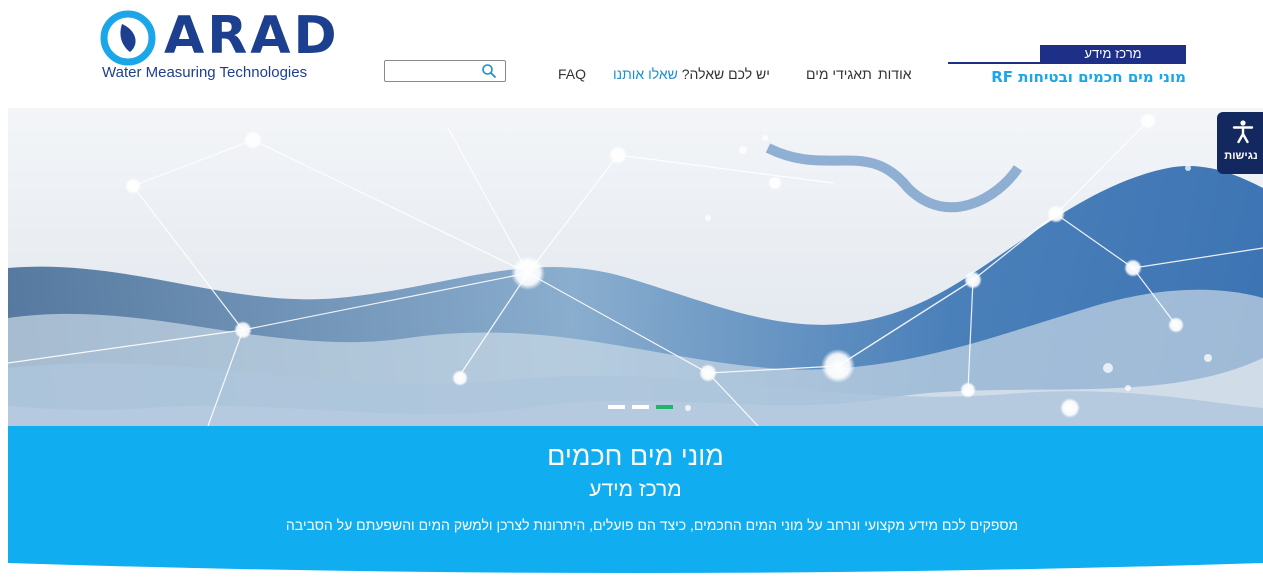 This screenshot has width=1263, height=577. What do you see at coordinates (1241, 156) in the screenshot?
I see `accessibility-label: נגישות` at bounding box center [1241, 156].